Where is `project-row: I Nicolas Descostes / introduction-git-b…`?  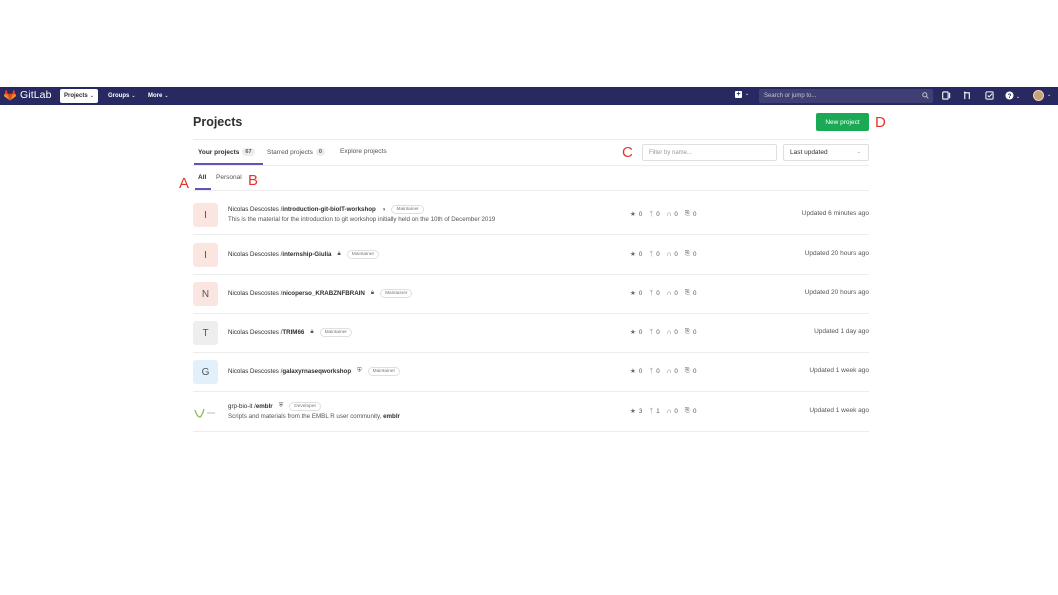 project-row: I Nicolas Descostes / introduction-git-b… is located at coordinates (531, 215).